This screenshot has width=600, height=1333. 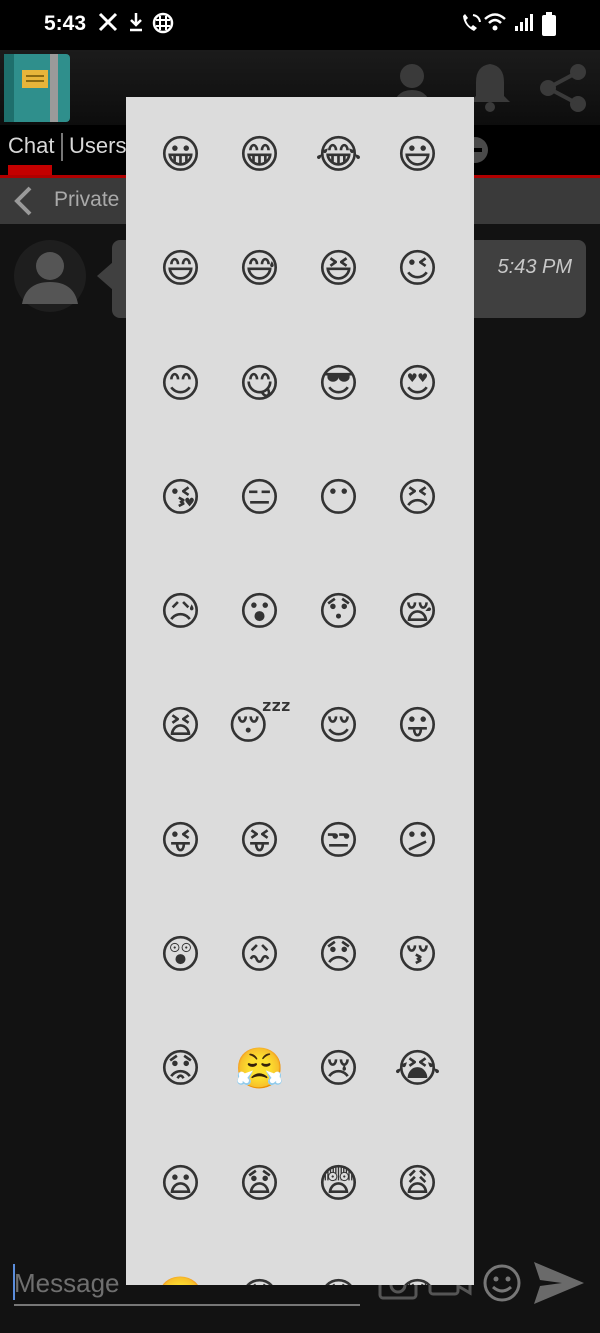 I want to click on emoji-item: 😊, so click(x=180, y=384).